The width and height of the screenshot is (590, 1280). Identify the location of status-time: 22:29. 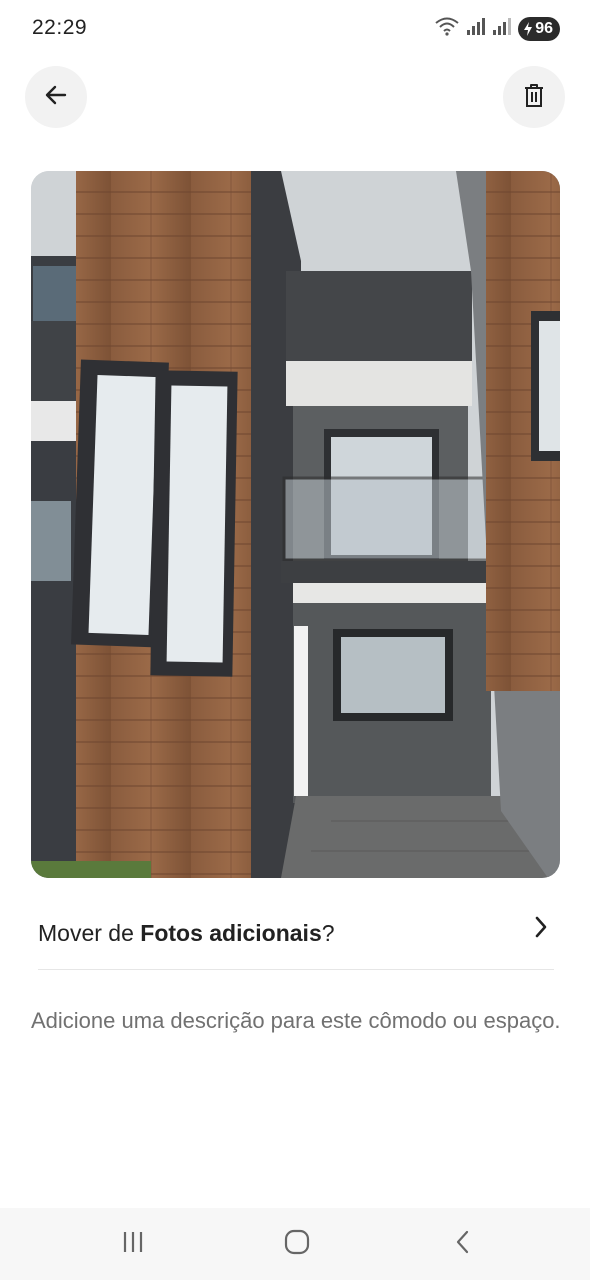
(60, 27).